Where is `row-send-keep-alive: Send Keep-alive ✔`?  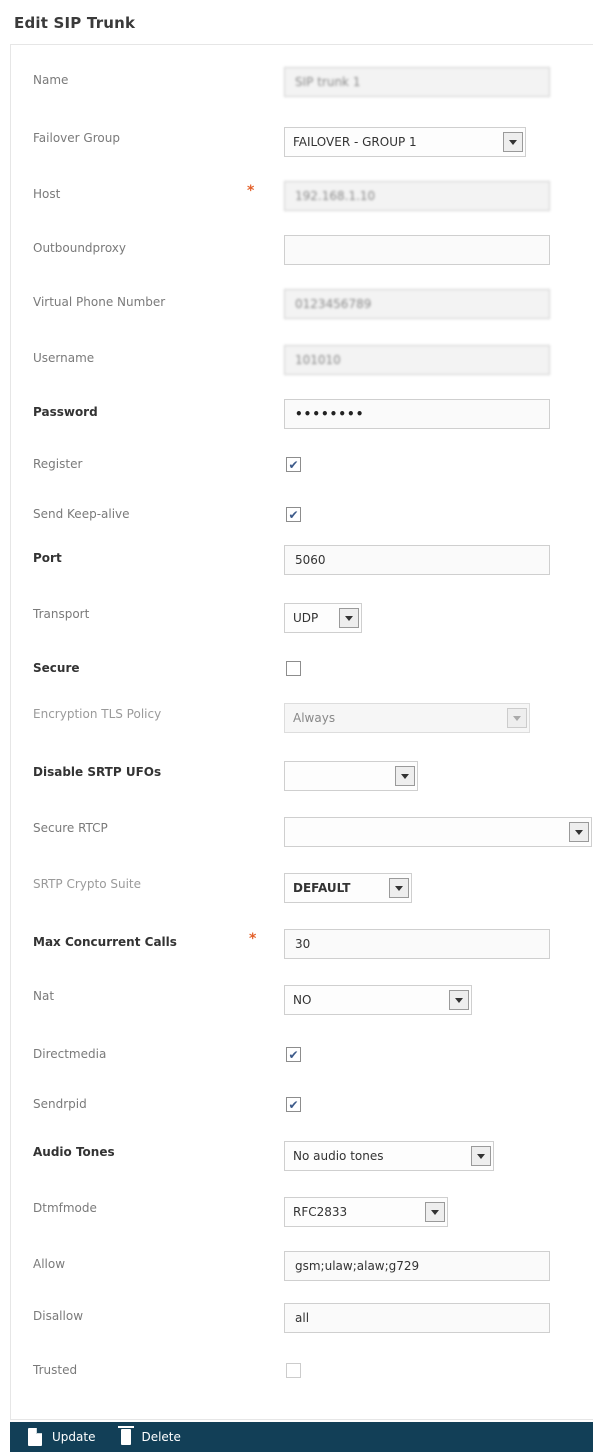
row-send-keep-alive: Send Keep-alive ✔ is located at coordinates (302, 521).